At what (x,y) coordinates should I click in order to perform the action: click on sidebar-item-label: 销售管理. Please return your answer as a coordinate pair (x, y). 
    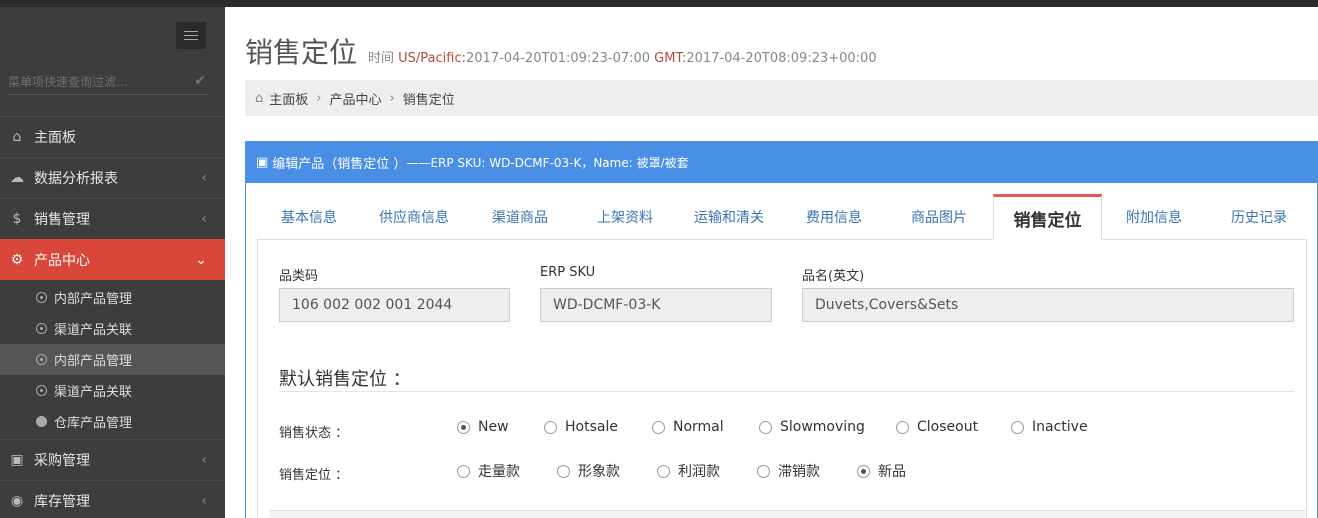
    Looking at the image, I should click on (62, 220).